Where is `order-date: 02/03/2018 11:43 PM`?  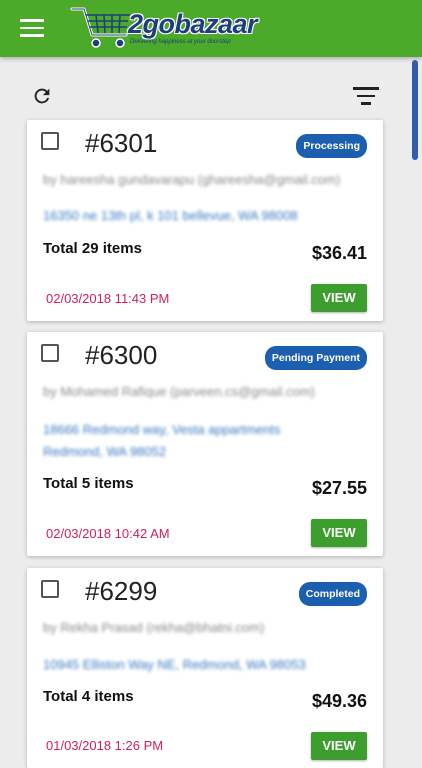
order-date: 02/03/2018 11:43 PM is located at coordinates (108, 298).